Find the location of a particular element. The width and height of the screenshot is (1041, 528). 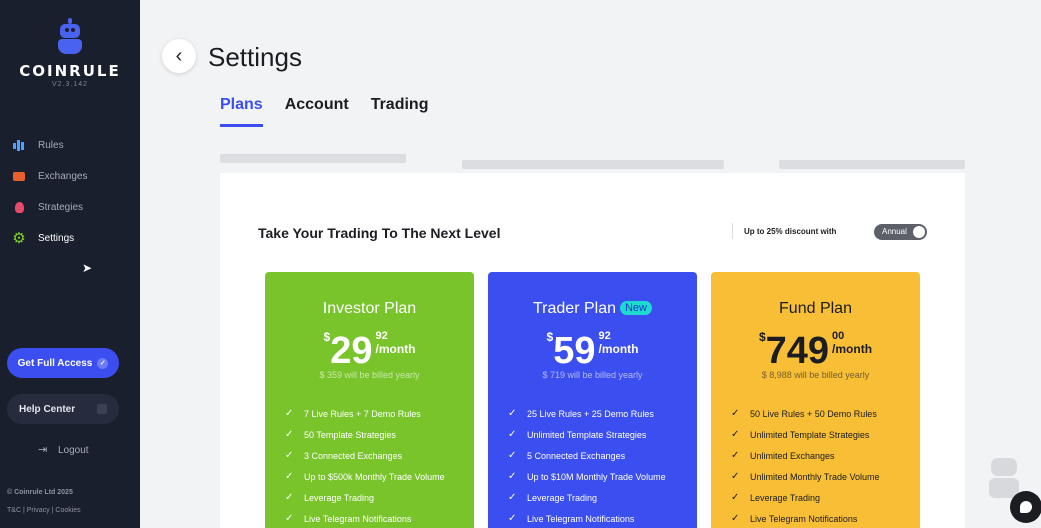

logout-icon: ⇥ is located at coordinates (43, 450).